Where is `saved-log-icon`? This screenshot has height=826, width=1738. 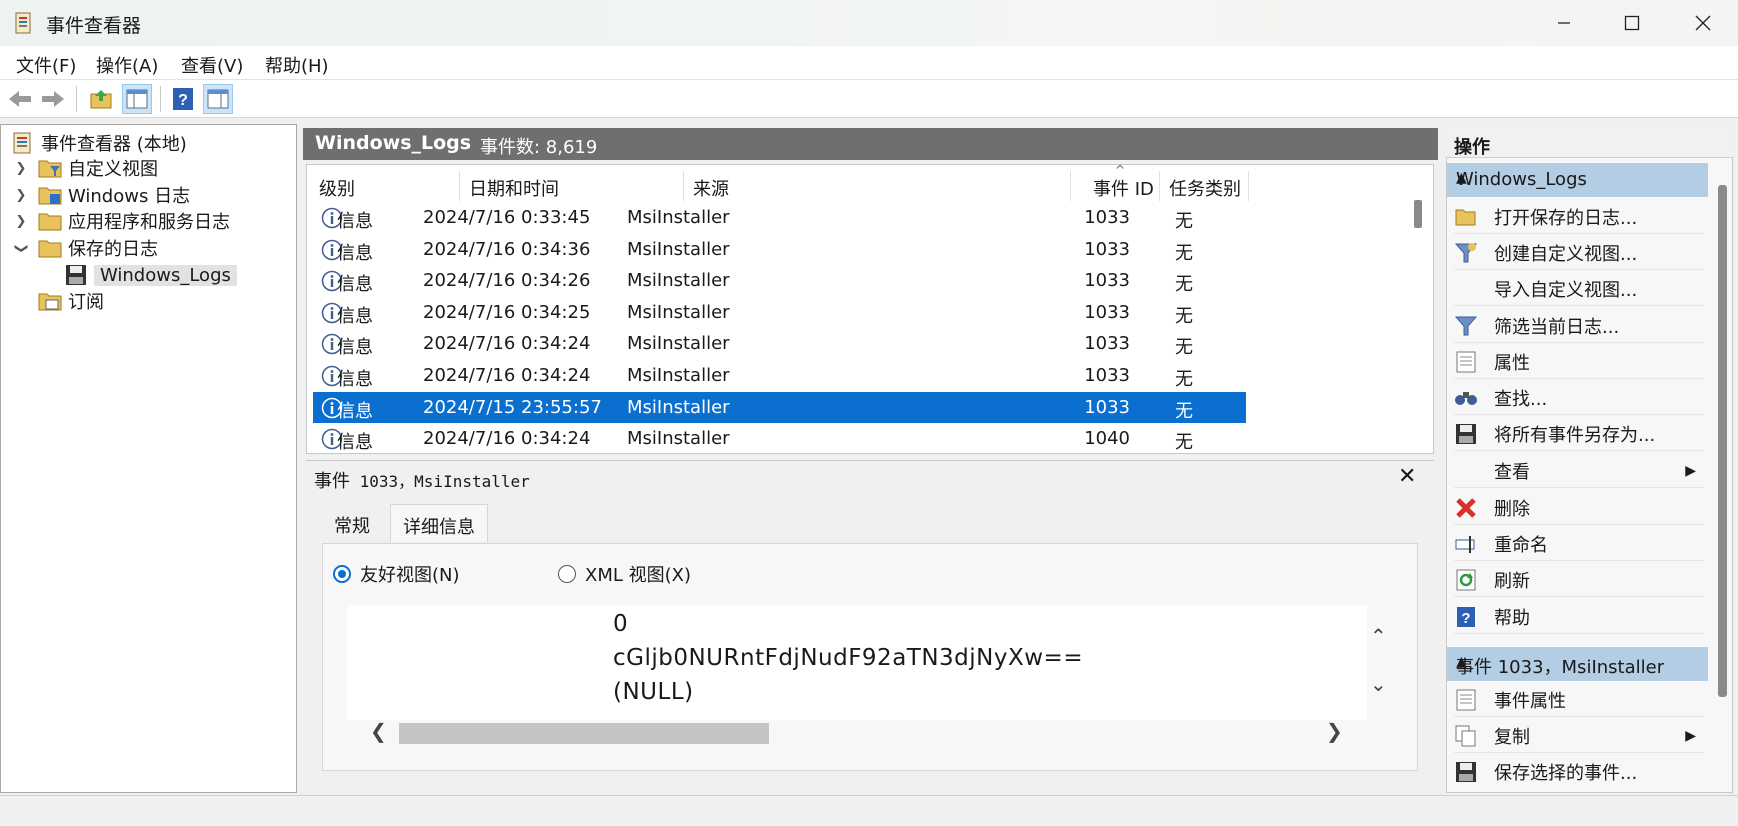 saved-log-icon is located at coordinates (76, 275).